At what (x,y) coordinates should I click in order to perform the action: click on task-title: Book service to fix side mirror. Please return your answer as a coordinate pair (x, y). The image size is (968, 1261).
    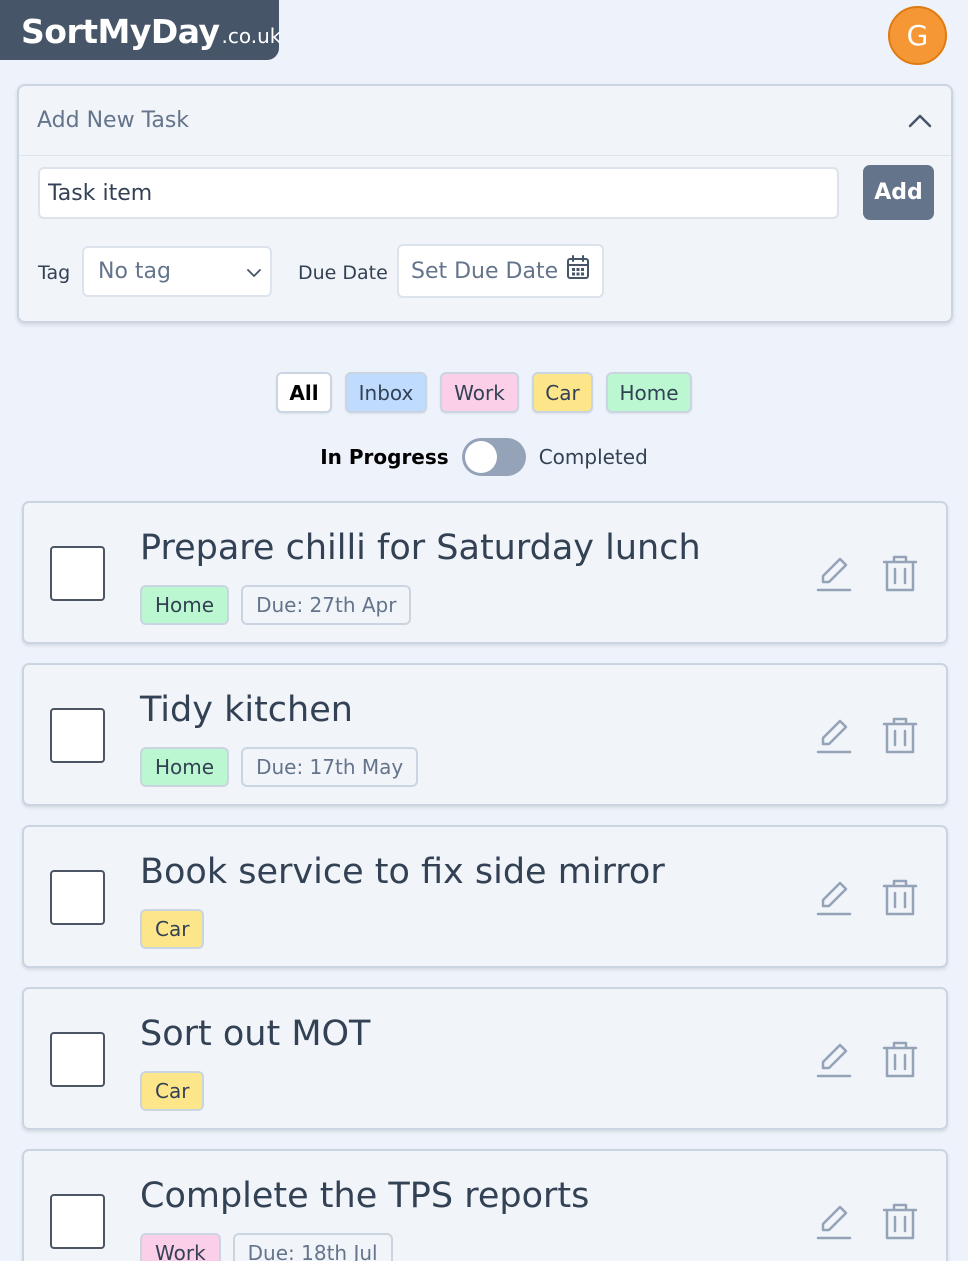
    Looking at the image, I should click on (402, 872).